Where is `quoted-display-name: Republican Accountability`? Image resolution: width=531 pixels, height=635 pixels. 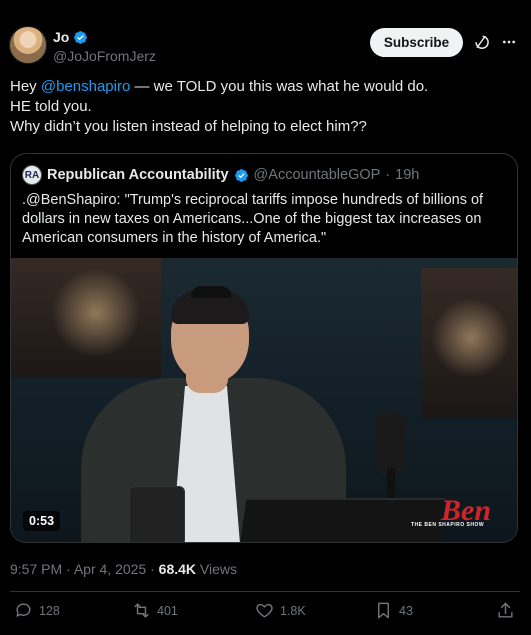 quoted-display-name: Republican Accountability is located at coordinates (138, 175).